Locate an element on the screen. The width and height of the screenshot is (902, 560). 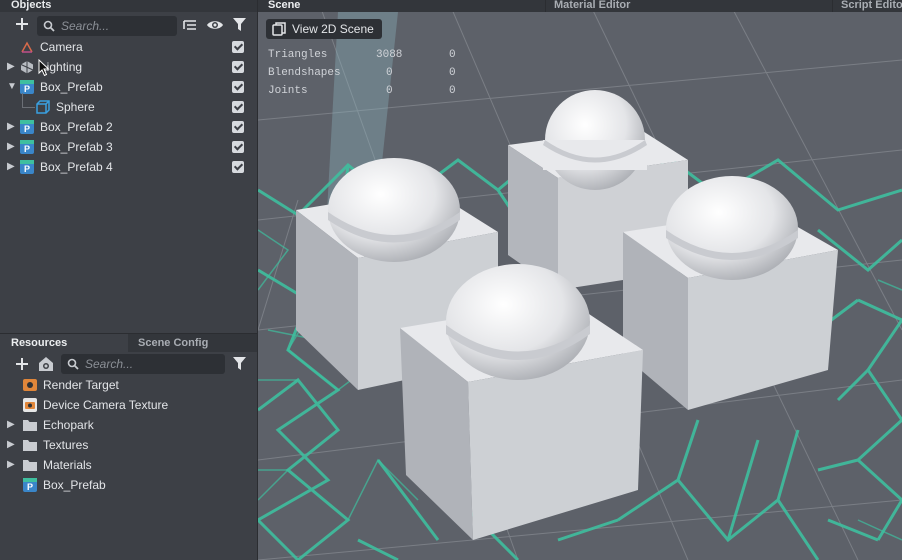
object-row-box-prefab-2: ▶ P Box_Prefab 2 is located at coordinates (128, 127).